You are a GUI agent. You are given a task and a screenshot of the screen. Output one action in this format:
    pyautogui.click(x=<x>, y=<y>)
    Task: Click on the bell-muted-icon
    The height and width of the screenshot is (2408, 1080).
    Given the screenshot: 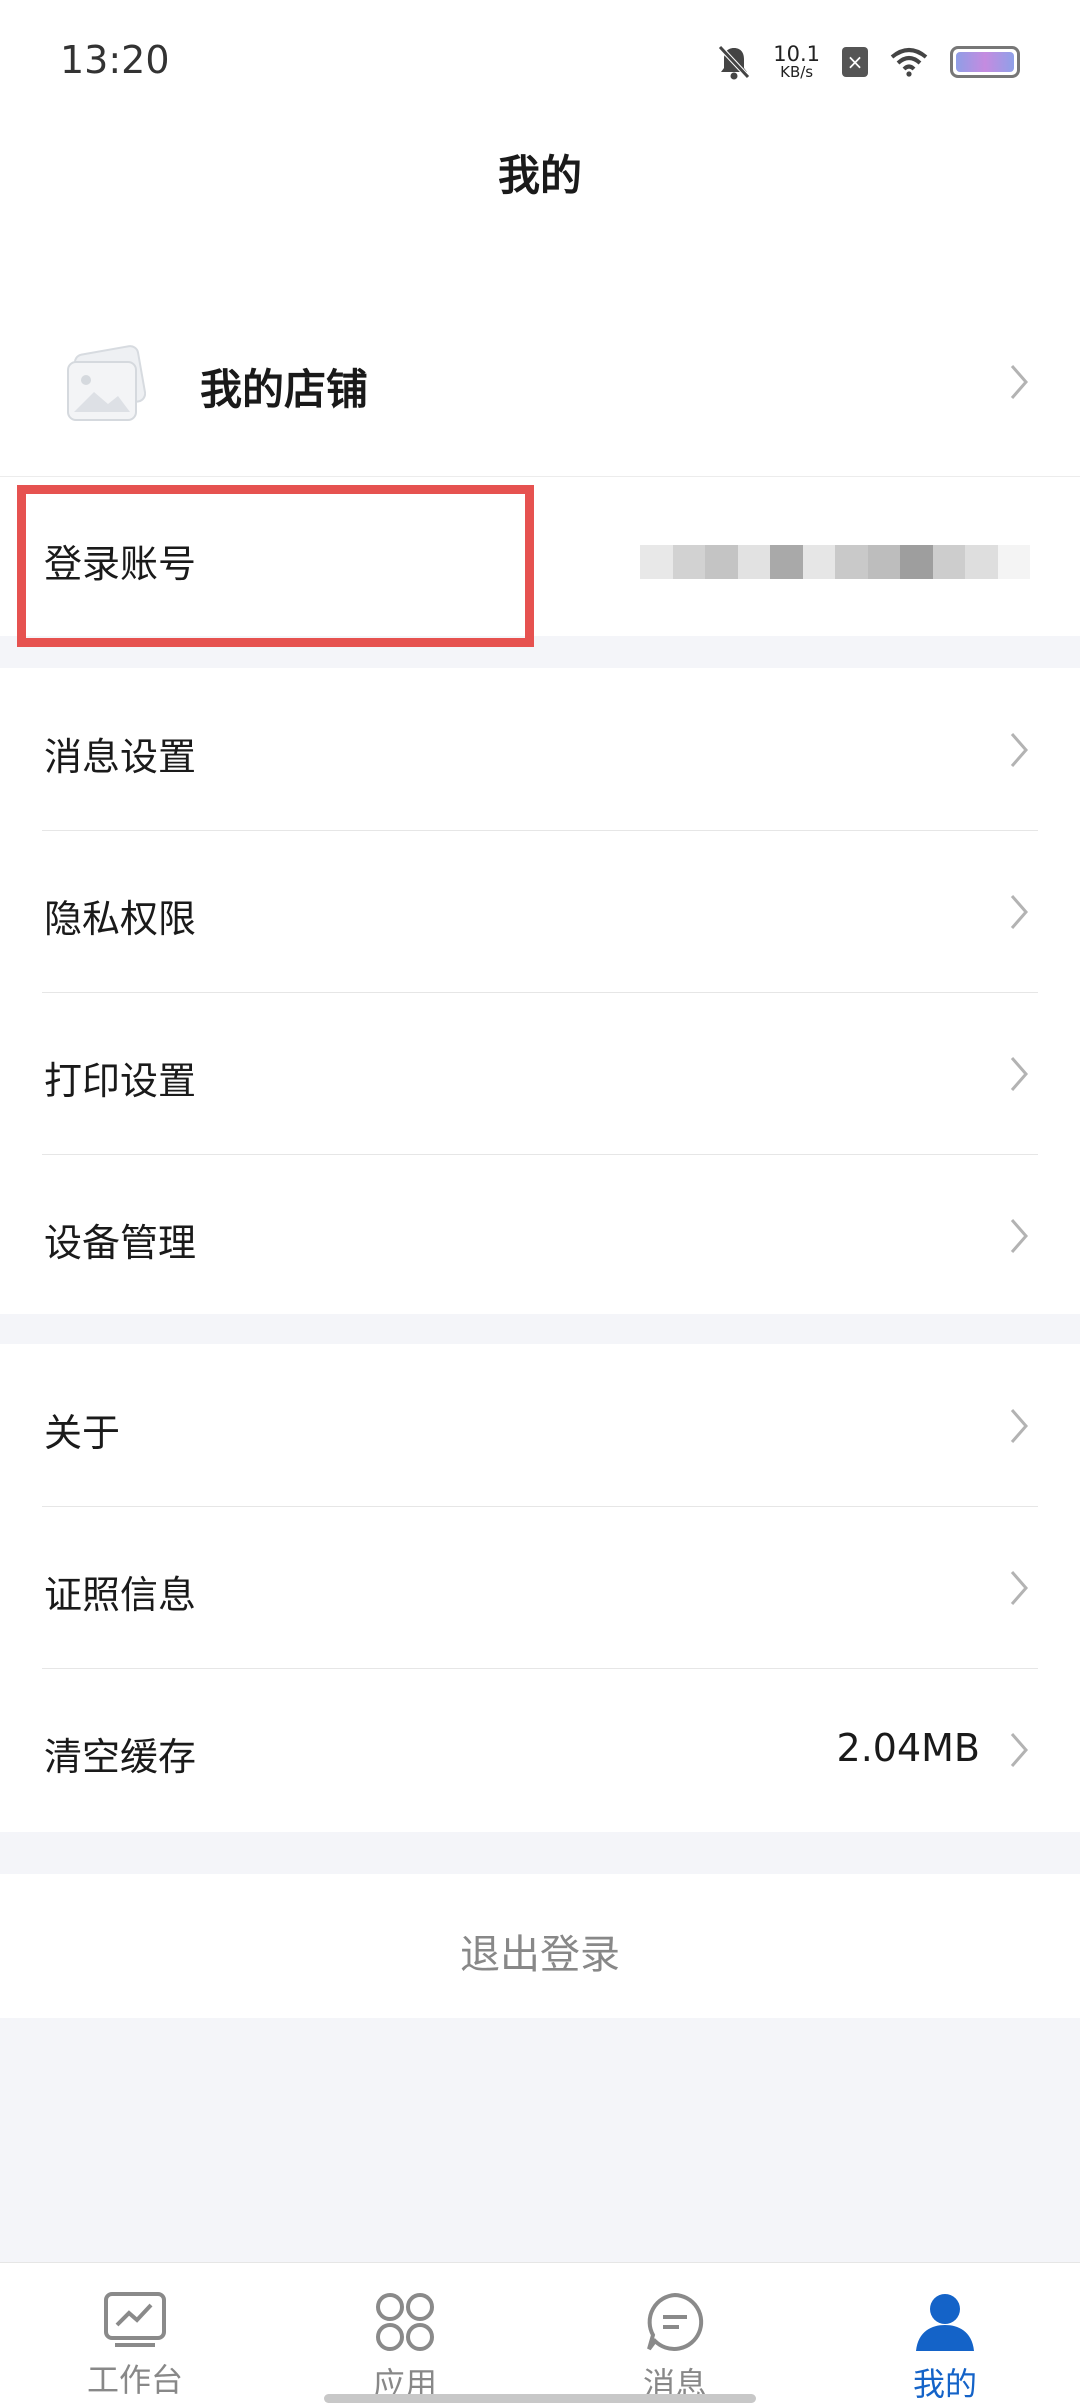 What is the action you would take?
    pyautogui.click(x=734, y=62)
    